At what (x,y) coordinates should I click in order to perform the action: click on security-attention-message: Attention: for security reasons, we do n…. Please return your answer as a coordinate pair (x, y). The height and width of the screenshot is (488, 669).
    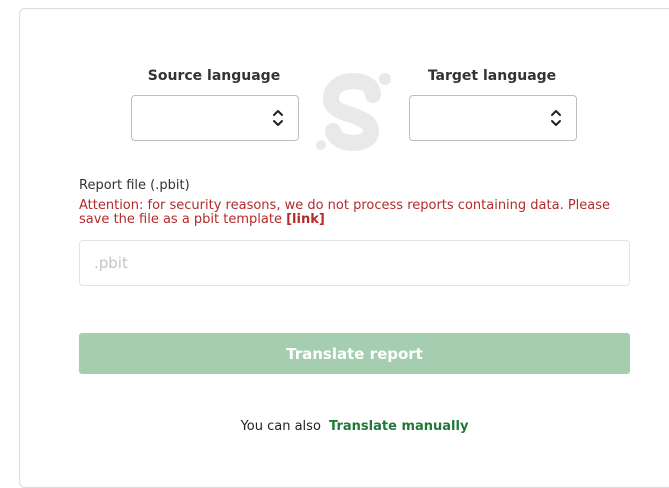
    Looking at the image, I should click on (359, 213).